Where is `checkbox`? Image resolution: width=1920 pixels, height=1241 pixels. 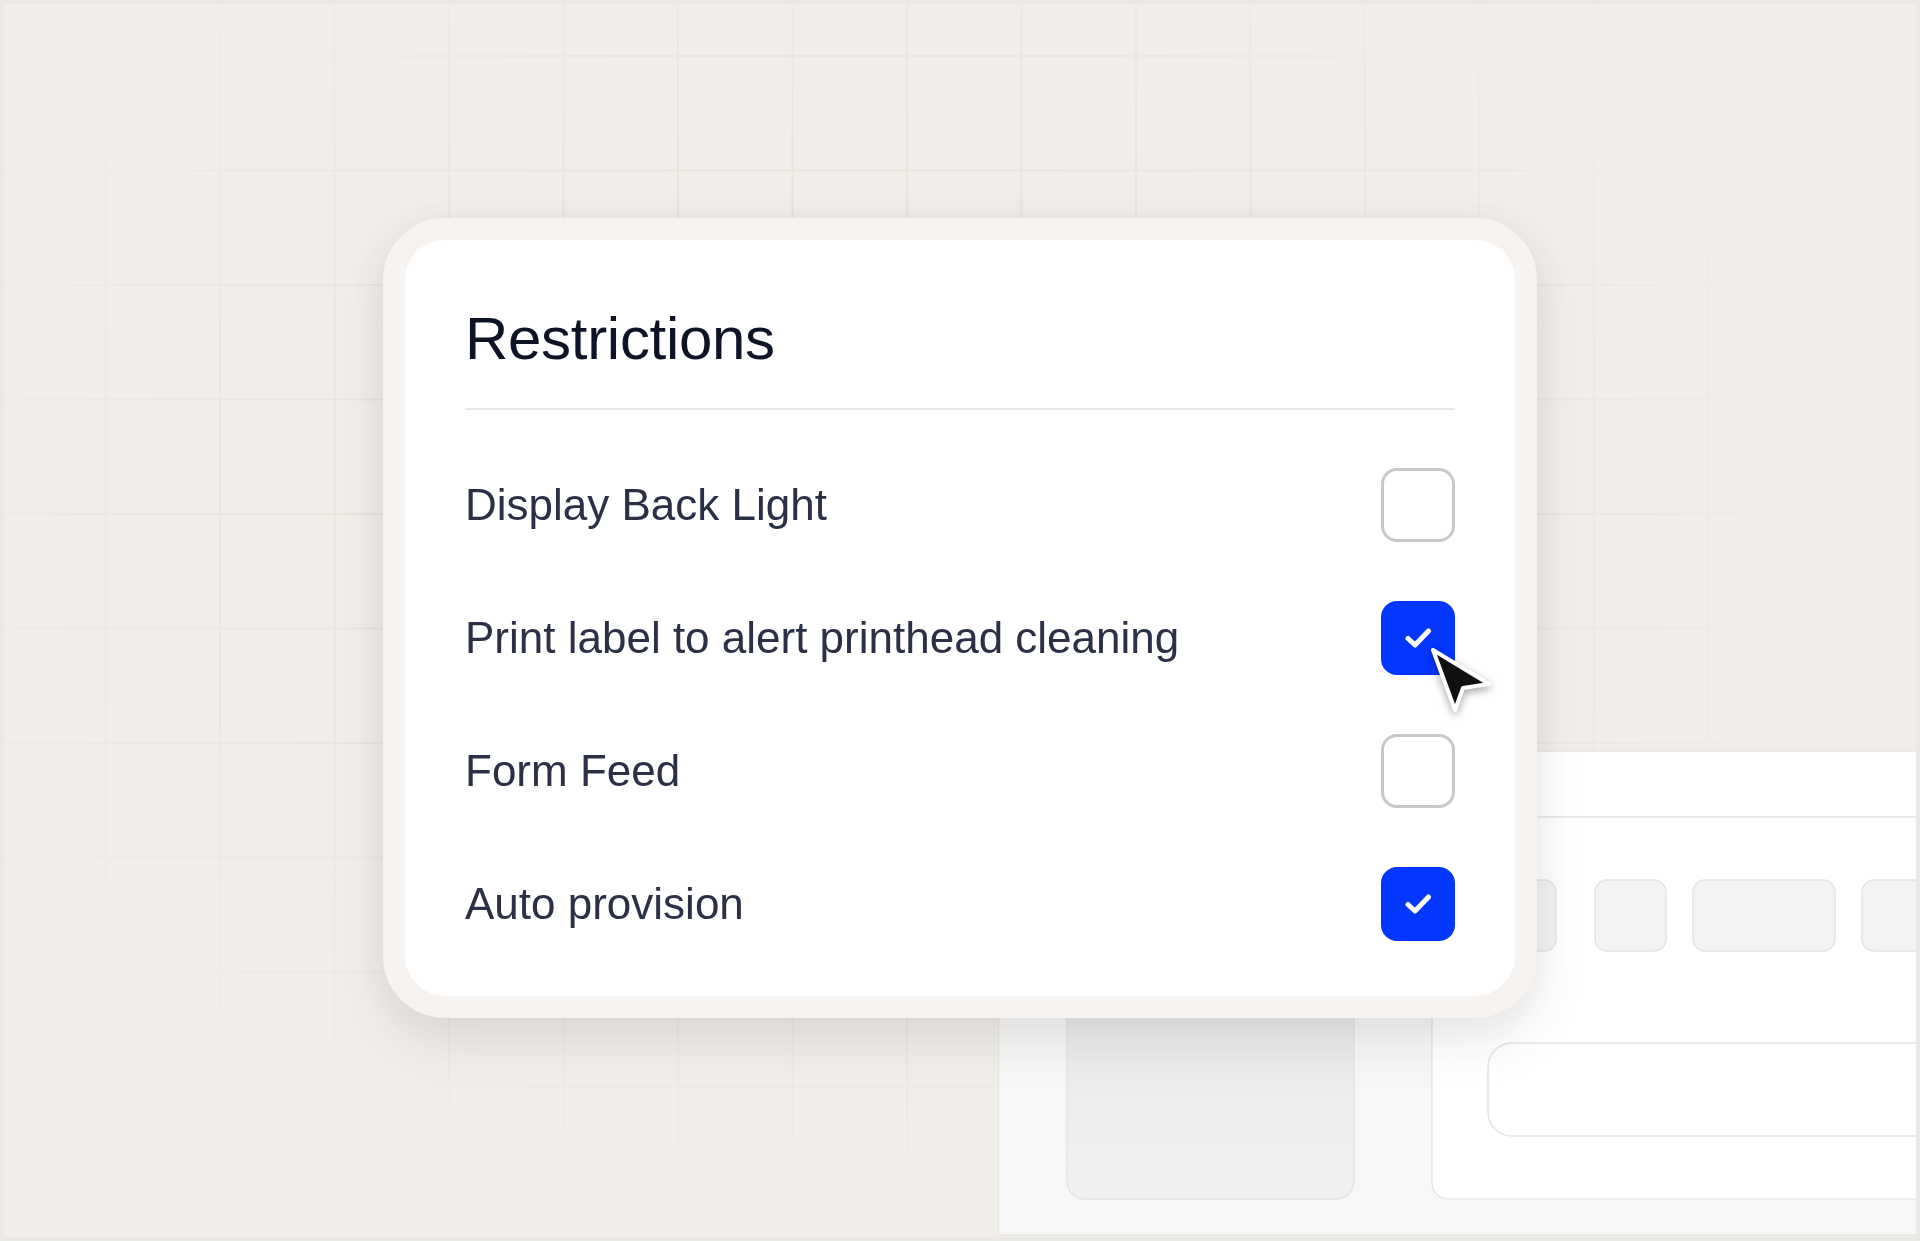
checkbox is located at coordinates (1418, 903).